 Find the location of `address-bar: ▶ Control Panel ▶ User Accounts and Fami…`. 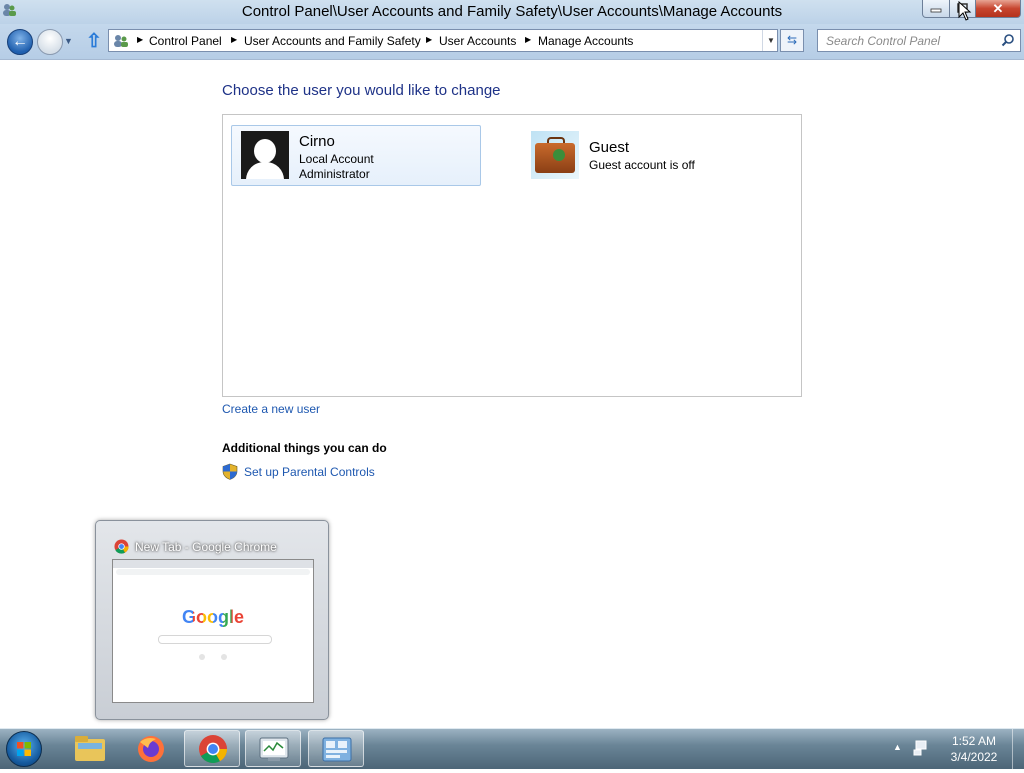

address-bar: ▶ Control Panel ▶ User Accounts and Fami… is located at coordinates (443, 40).